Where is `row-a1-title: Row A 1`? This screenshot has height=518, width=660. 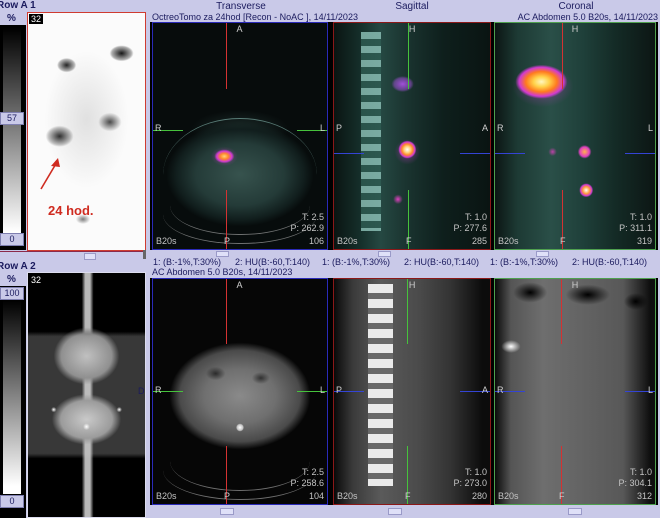 row-a1-title: Row A 1 is located at coordinates (18, 5).